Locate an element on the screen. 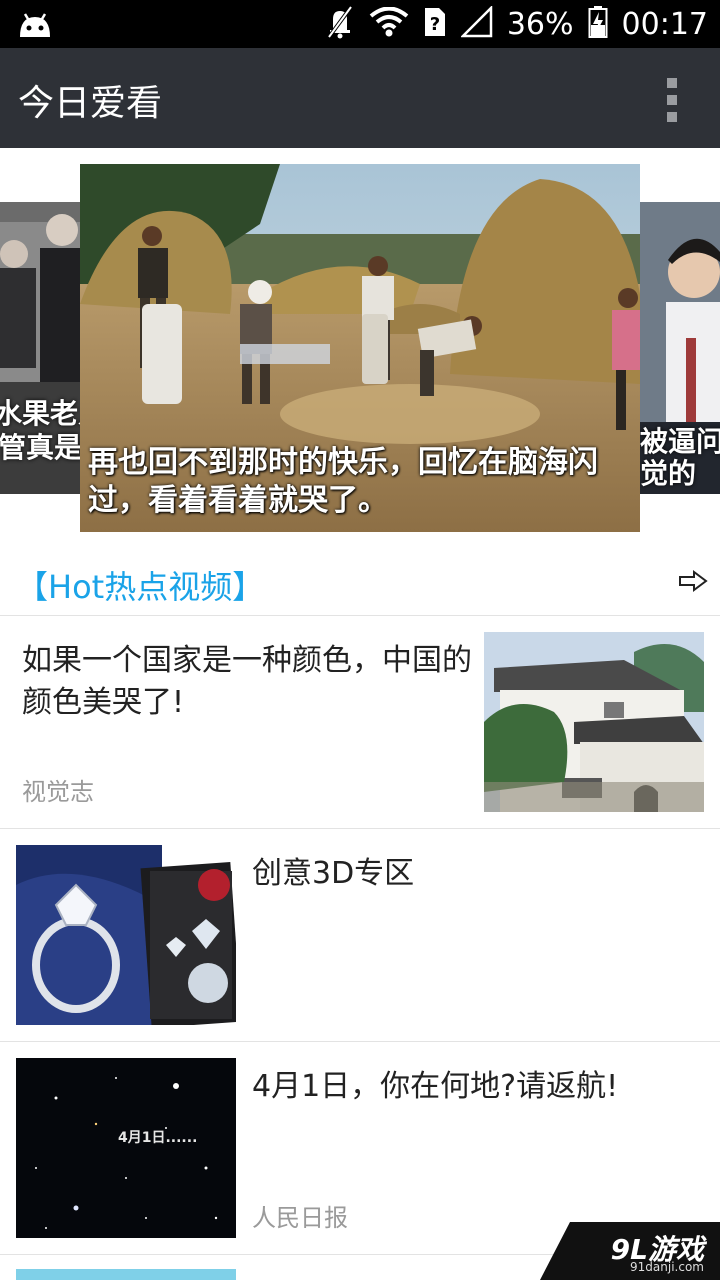 The height and width of the screenshot is (1280, 720). action-bar: 今日爱看 is located at coordinates (360, 98).